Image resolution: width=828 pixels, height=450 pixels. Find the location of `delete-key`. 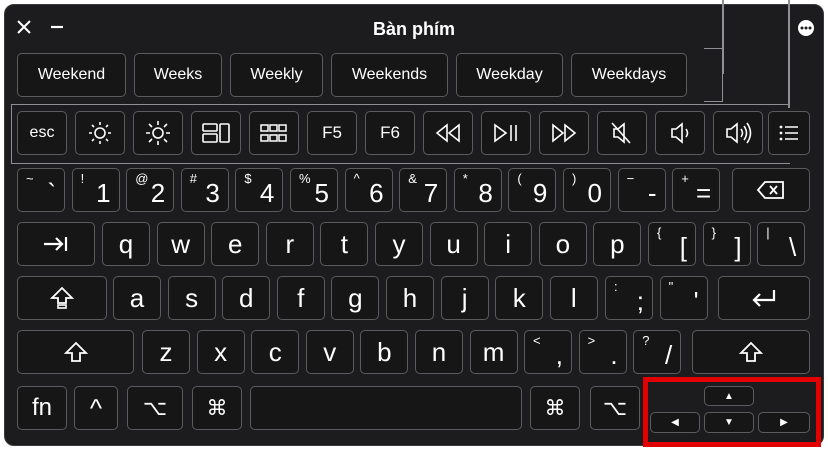

delete-key is located at coordinates (771, 190).